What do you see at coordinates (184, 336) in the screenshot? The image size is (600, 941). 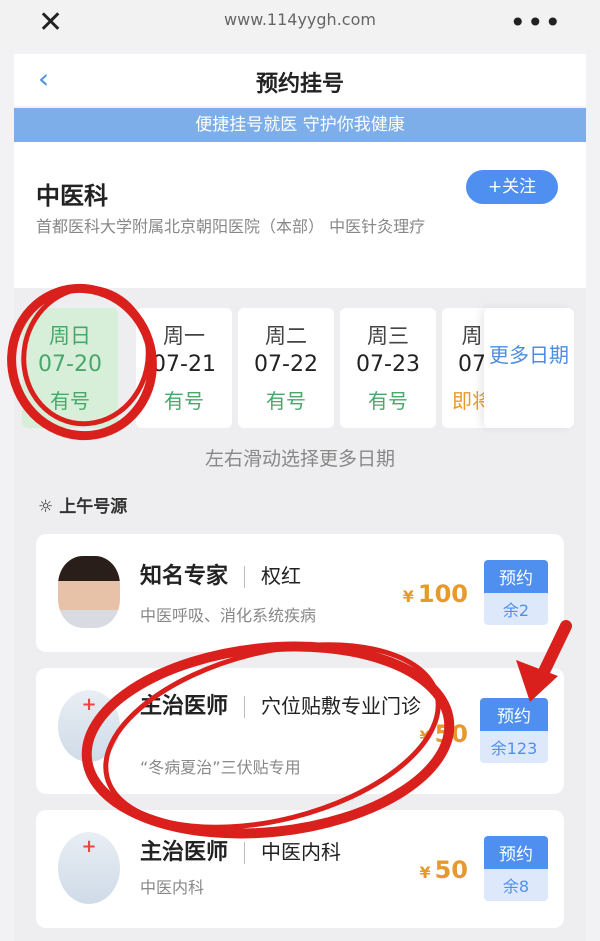 I see `date-weekday: 周一` at bounding box center [184, 336].